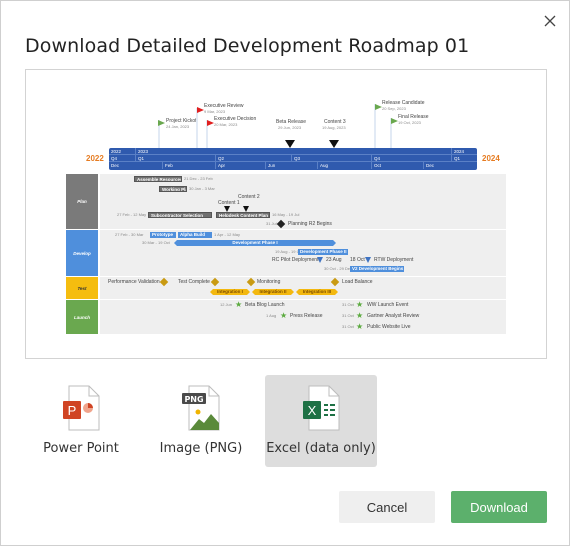 The width and height of the screenshot is (570, 546). I want to click on rtw-marker-icon, so click(368, 260).